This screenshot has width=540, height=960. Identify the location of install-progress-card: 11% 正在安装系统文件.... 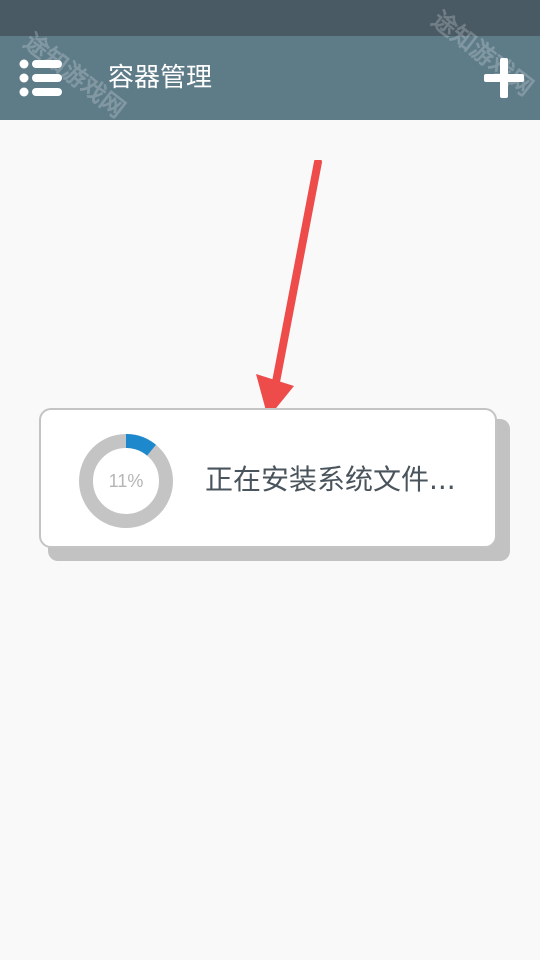
(268, 478).